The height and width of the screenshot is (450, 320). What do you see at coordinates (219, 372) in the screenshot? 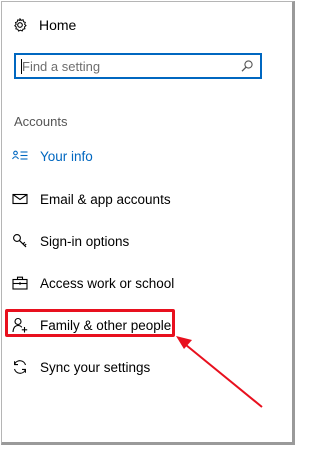
I see `annotation-arrow` at bounding box center [219, 372].